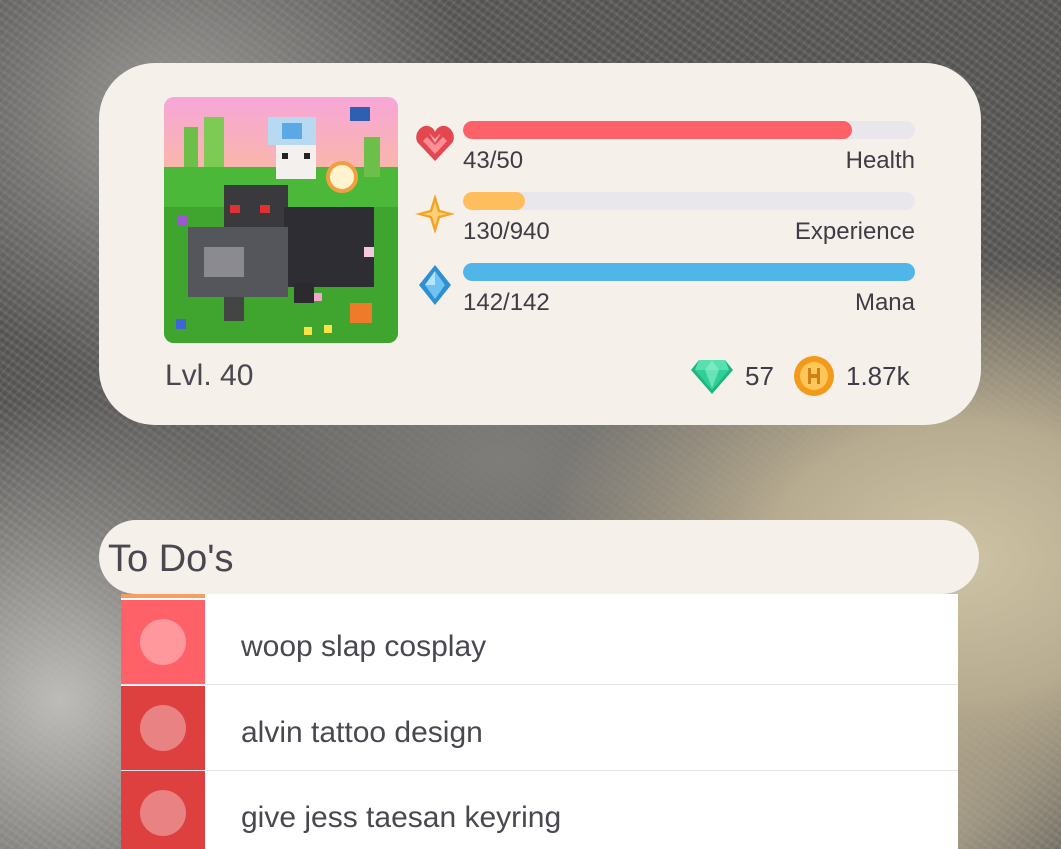 The height and width of the screenshot is (849, 1061). Describe the element at coordinates (539, 728) in the screenshot. I see `list-item: alvin tattoo design` at that location.